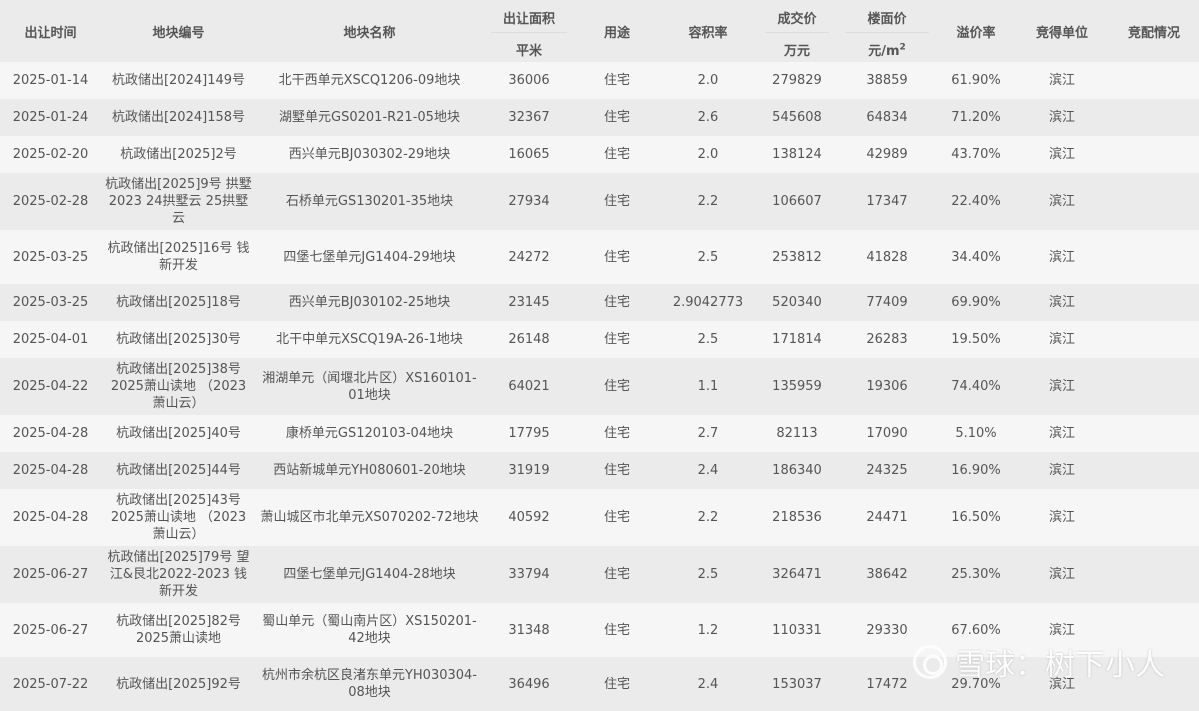  I want to click on cell-area: 33794, so click(529, 574).